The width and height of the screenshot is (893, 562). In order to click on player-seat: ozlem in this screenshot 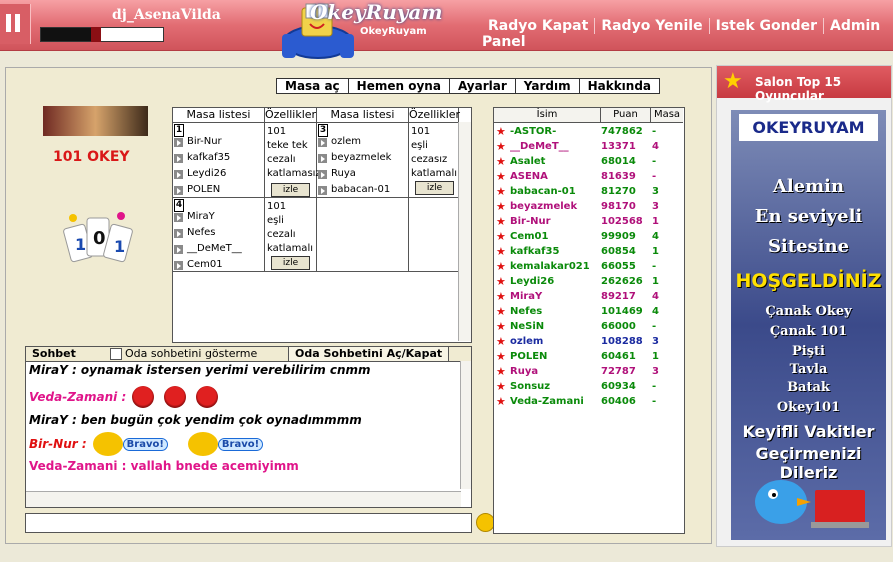, I will do `click(339, 142)`.